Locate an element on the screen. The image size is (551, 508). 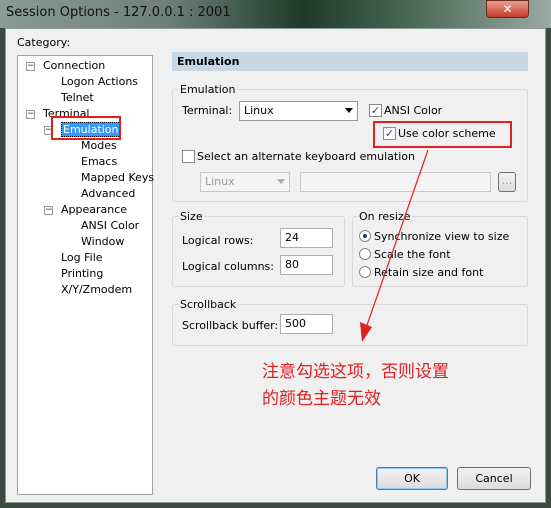
annotation-line-1: 注意勾选这项，否则设置 is located at coordinates (355, 372).